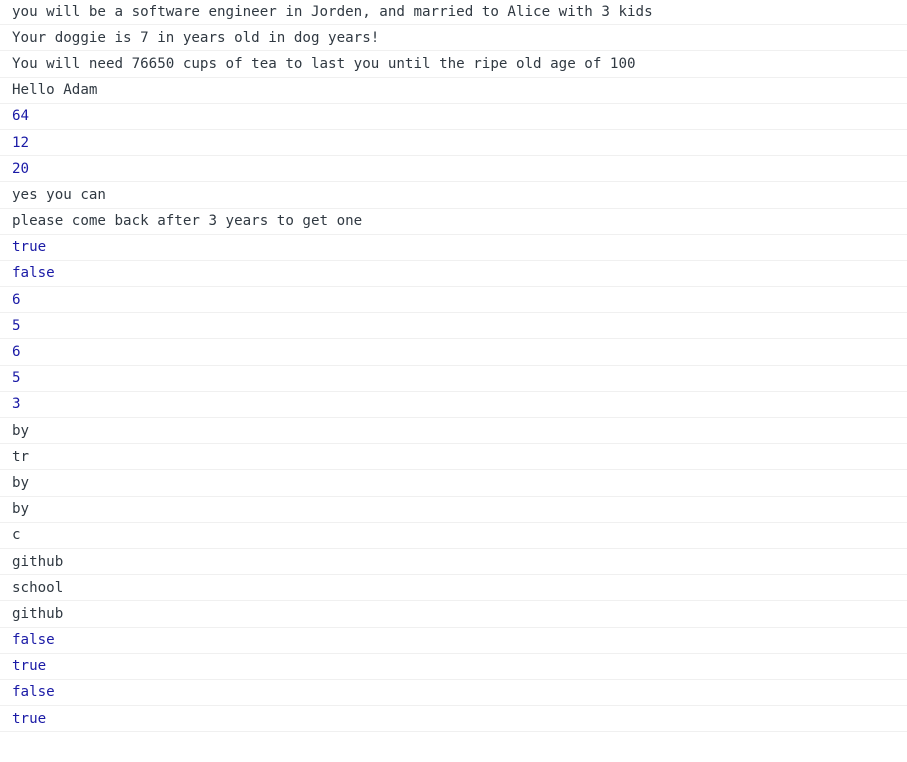 This screenshot has width=907, height=762. Describe the element at coordinates (453, 405) in the screenshot. I see `console-message: 3` at that location.